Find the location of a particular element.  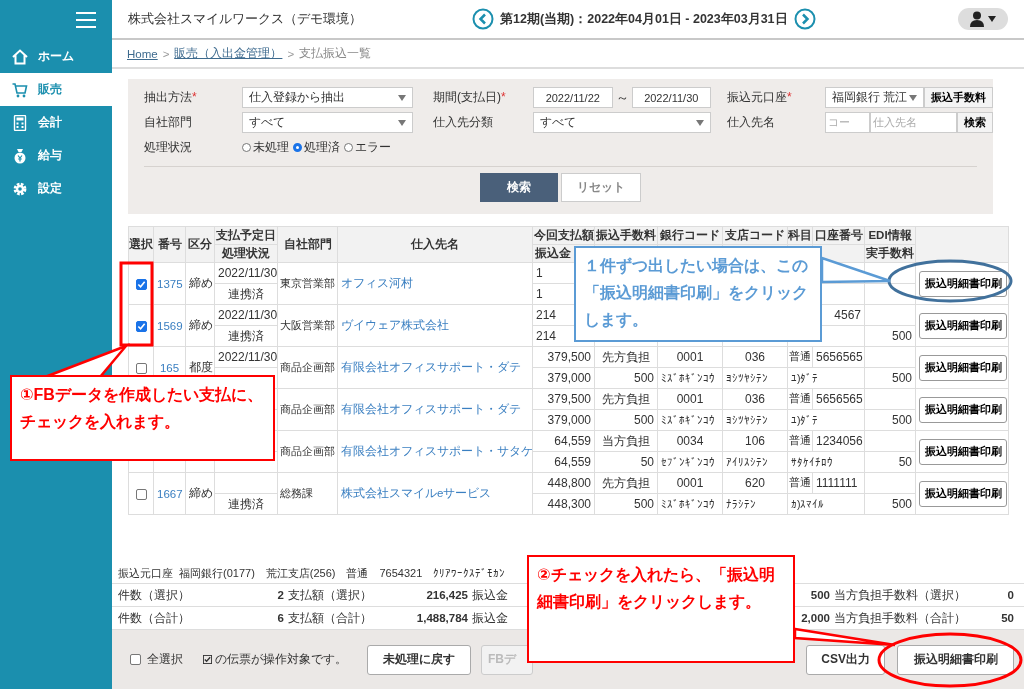

column-header: 区分 is located at coordinates (200, 244).